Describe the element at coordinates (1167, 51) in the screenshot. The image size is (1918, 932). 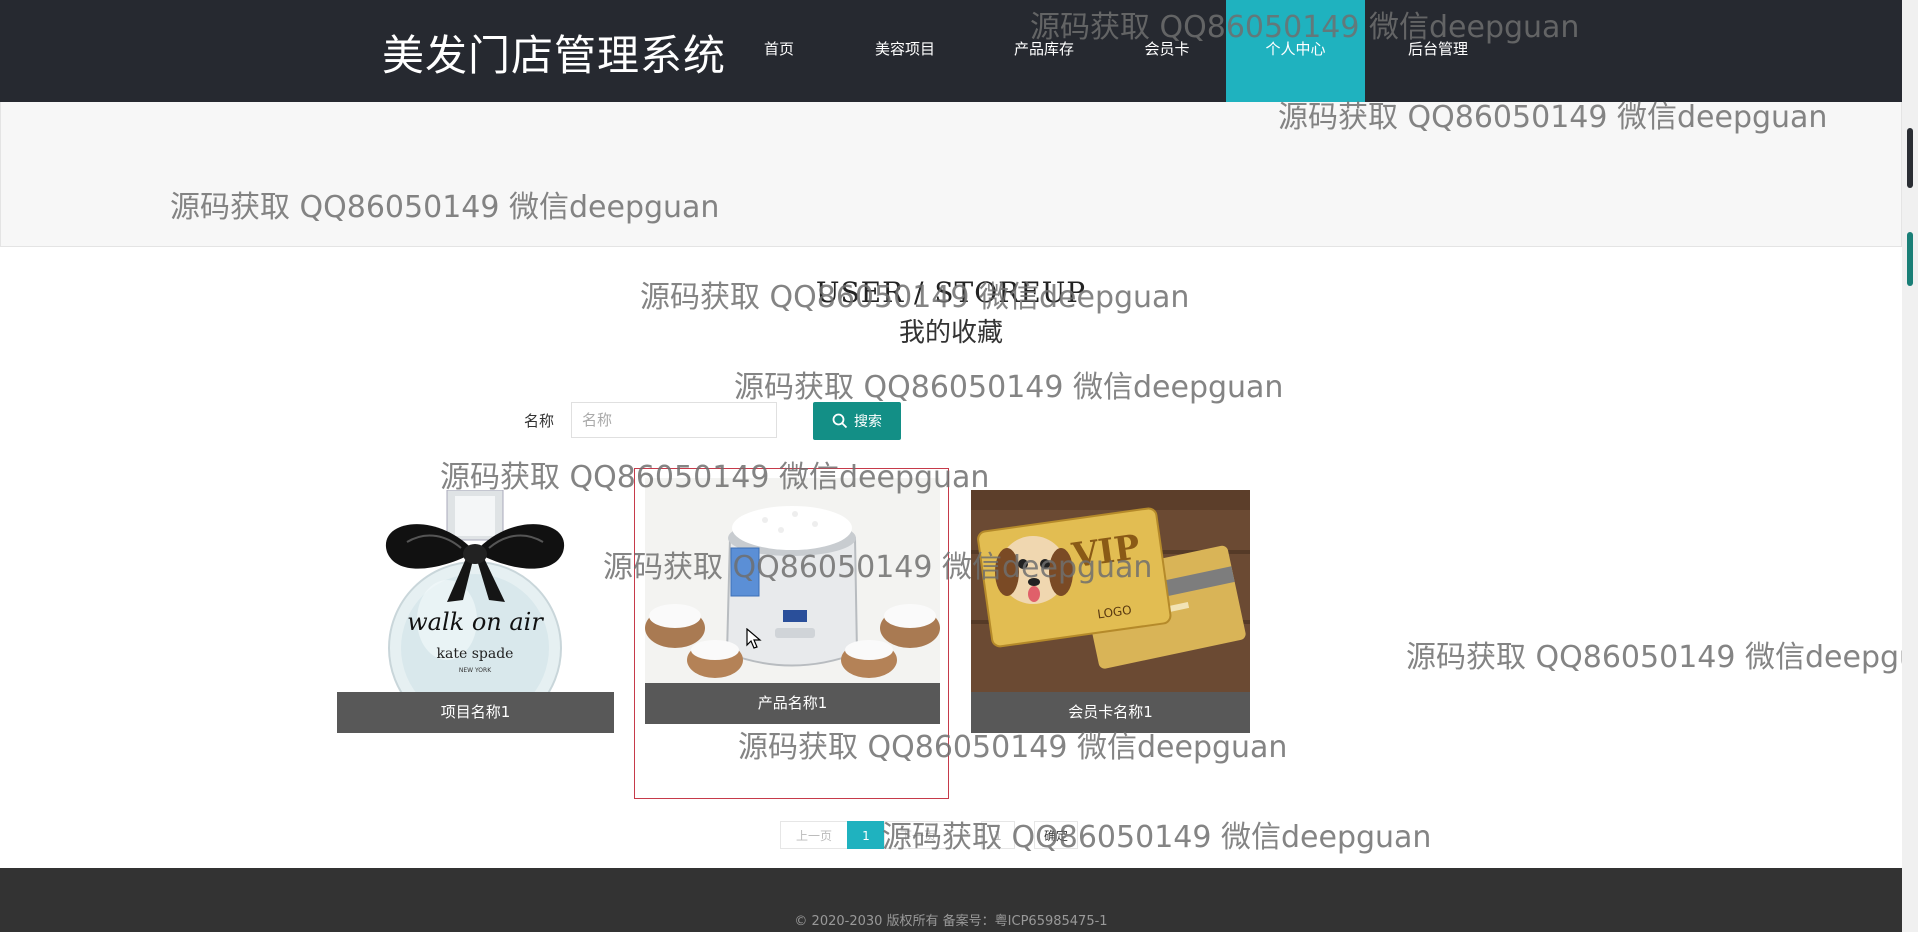
I see `nav-member-card: 会员卡` at that location.